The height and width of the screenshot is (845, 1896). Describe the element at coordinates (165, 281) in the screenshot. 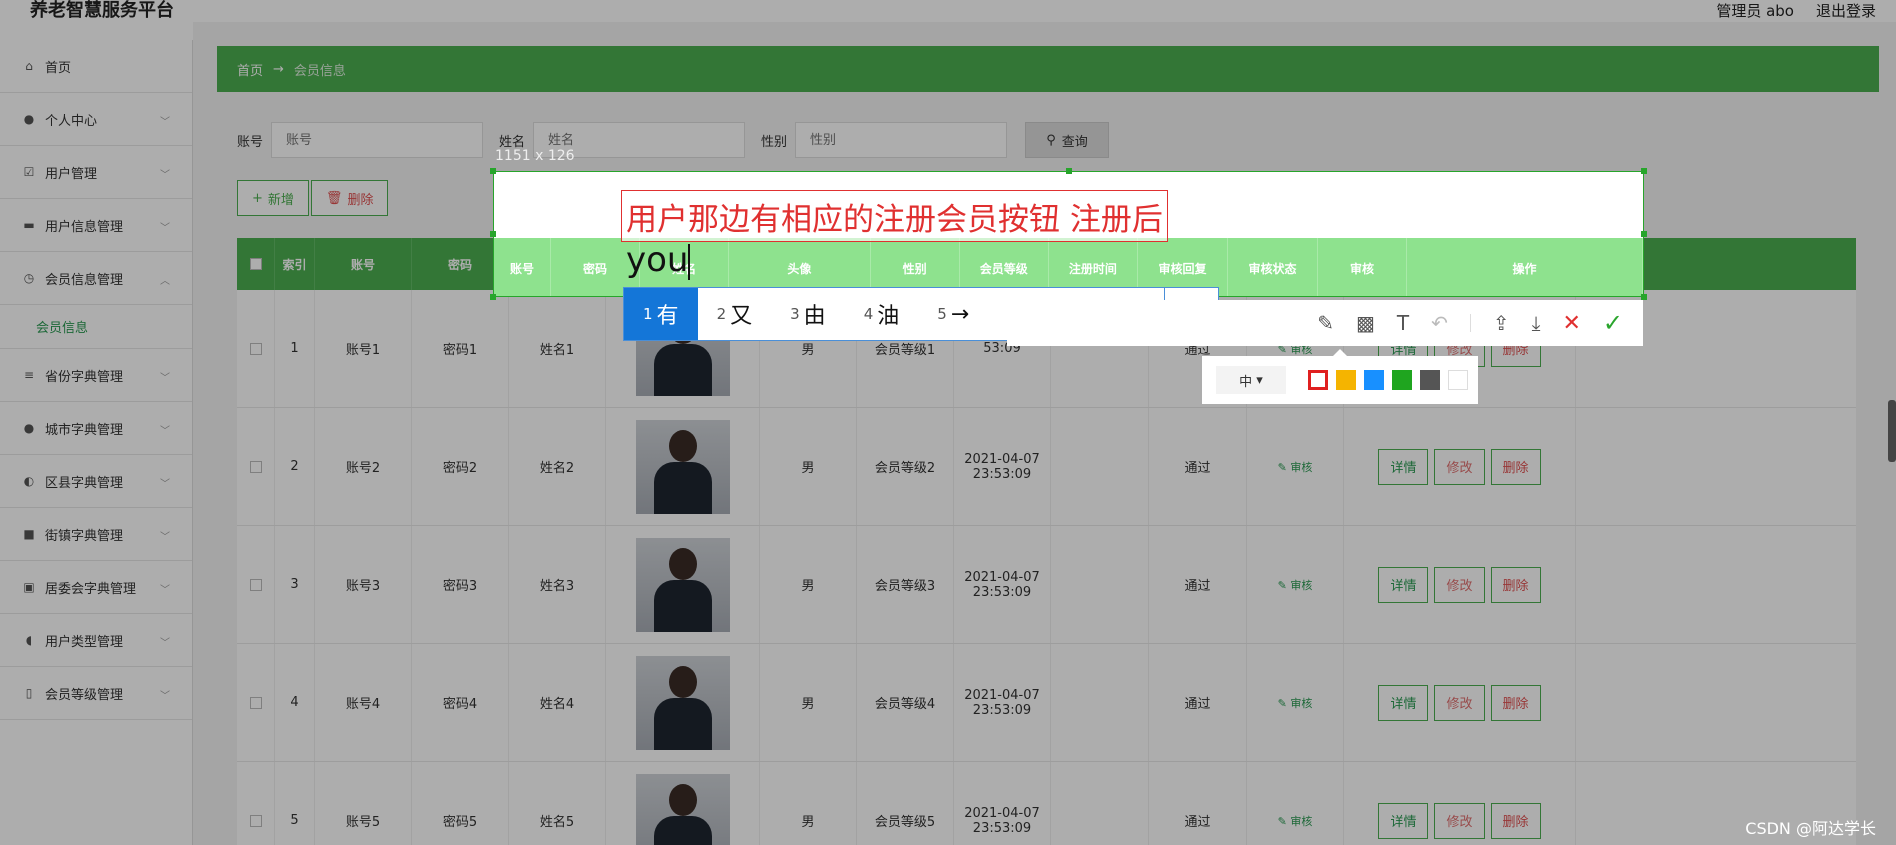

I see `chevron-icon: ︿` at that location.